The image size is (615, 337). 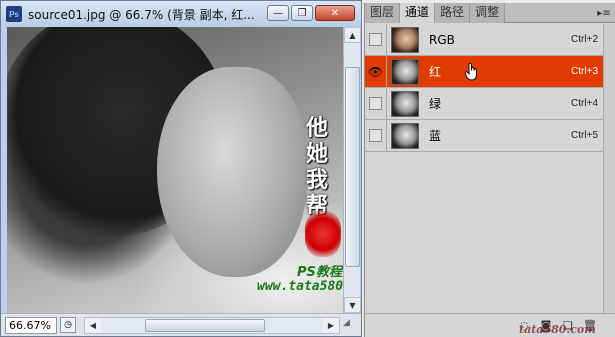 What do you see at coordinates (418, 13) in the screenshot?
I see `tab-channels: 通道` at bounding box center [418, 13].